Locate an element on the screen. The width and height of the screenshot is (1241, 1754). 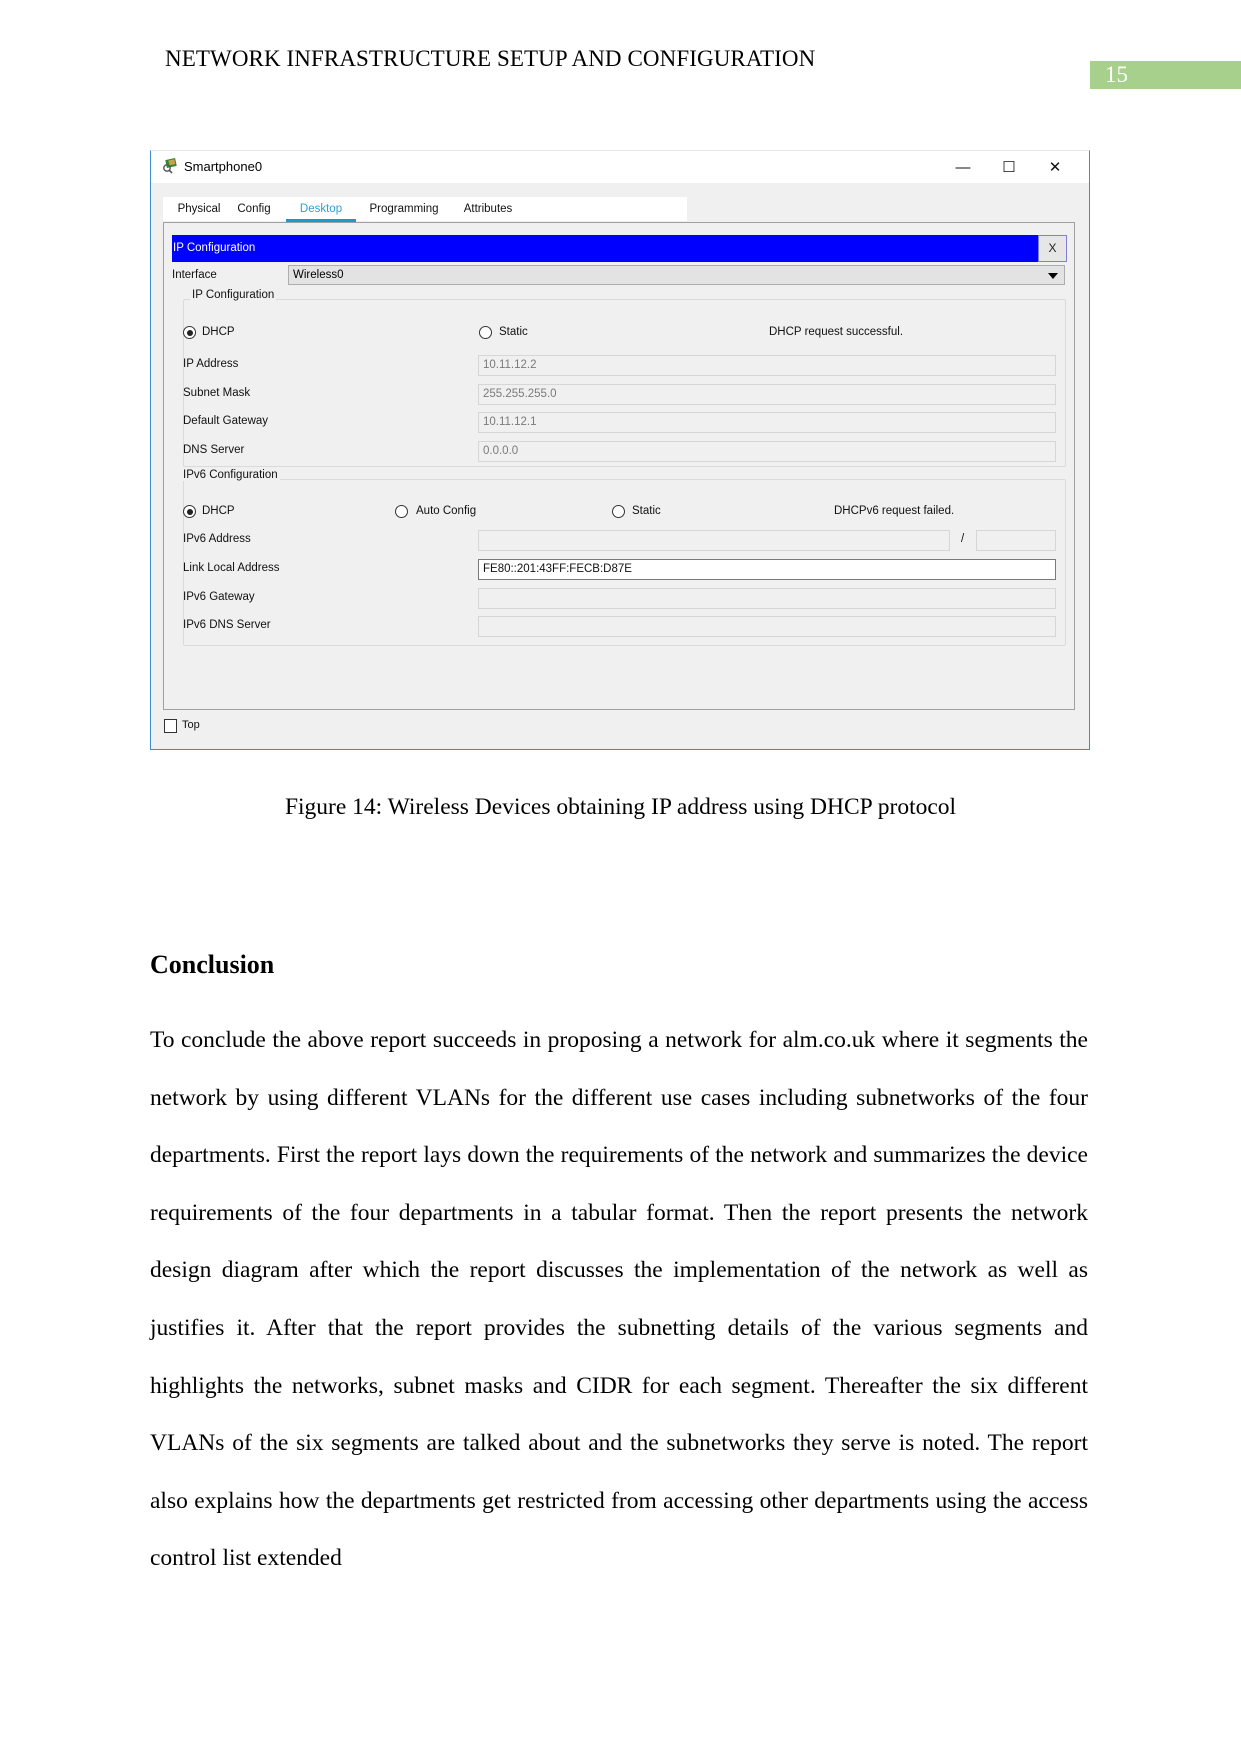
ipv4-static-radio is located at coordinates (485, 332).